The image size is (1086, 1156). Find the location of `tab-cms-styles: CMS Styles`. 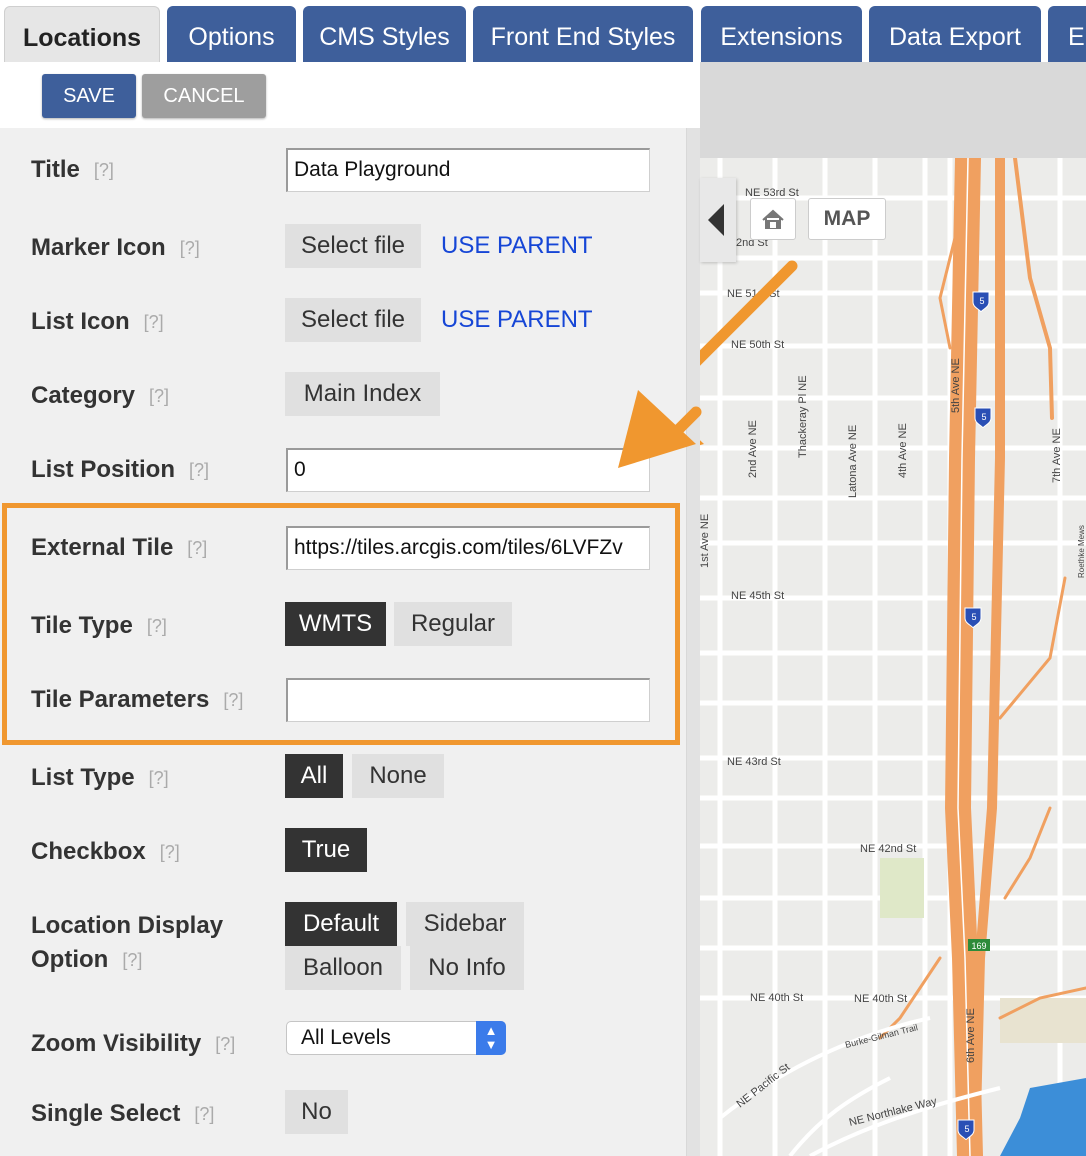

tab-cms-styles: CMS Styles is located at coordinates (384, 34).